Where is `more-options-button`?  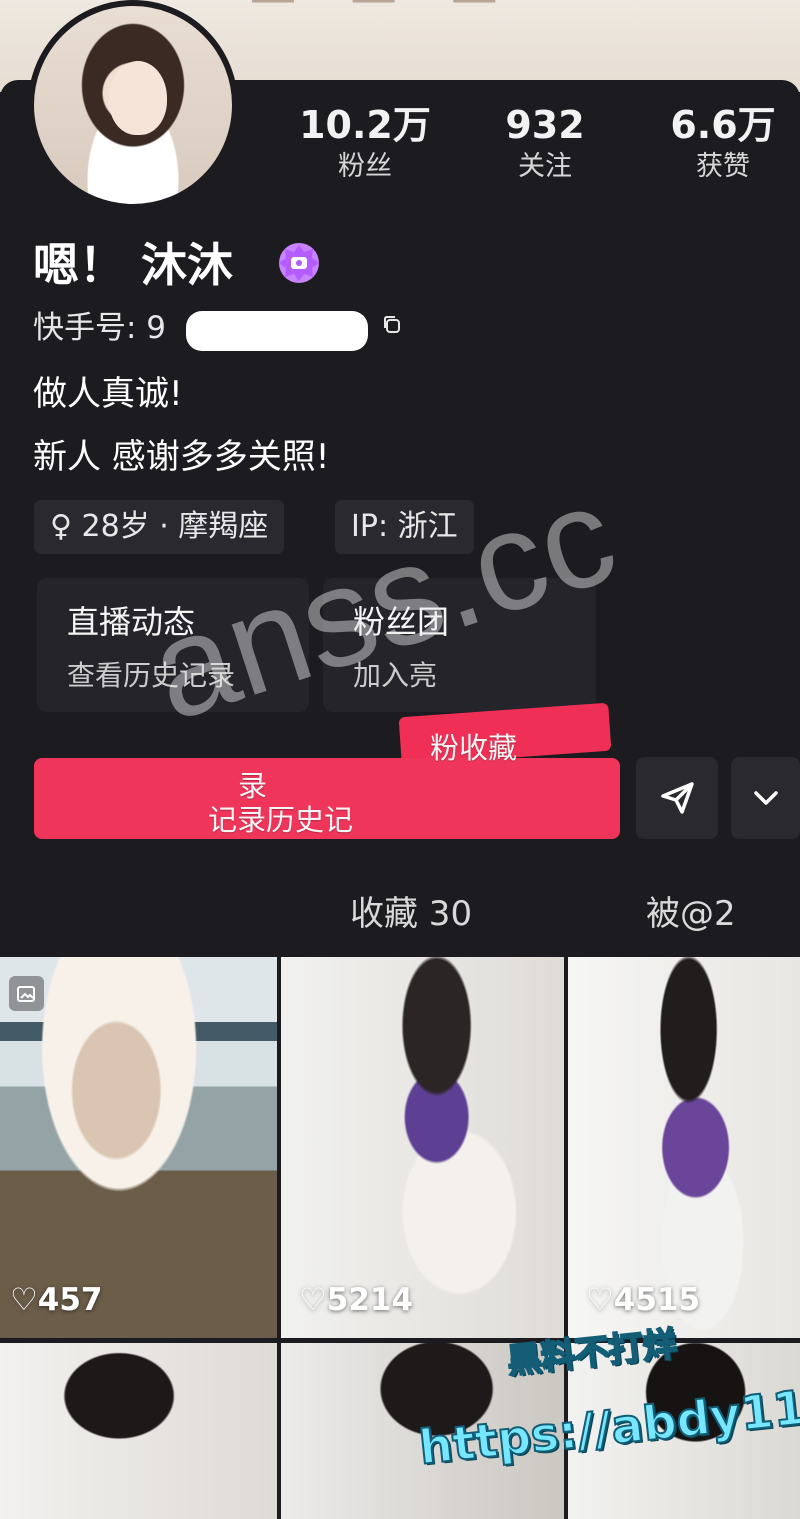 more-options-button is located at coordinates (765, 798).